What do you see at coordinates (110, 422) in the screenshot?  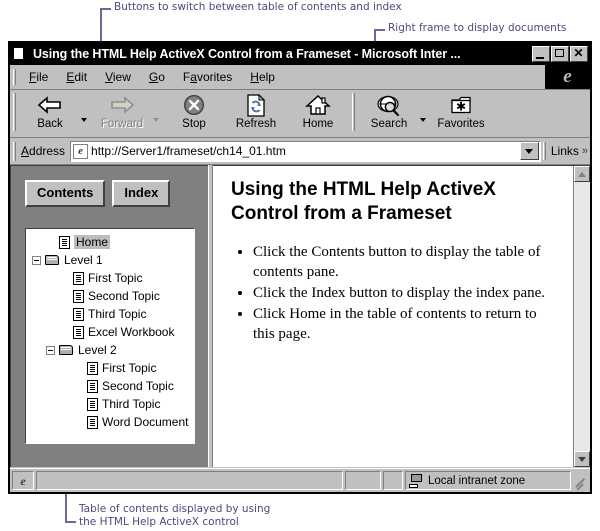 I see `tree-item: Word Document` at bounding box center [110, 422].